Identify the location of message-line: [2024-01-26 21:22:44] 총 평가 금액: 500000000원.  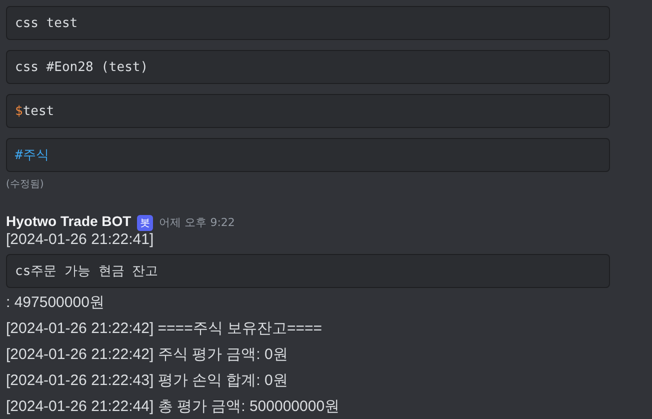
(173, 406).